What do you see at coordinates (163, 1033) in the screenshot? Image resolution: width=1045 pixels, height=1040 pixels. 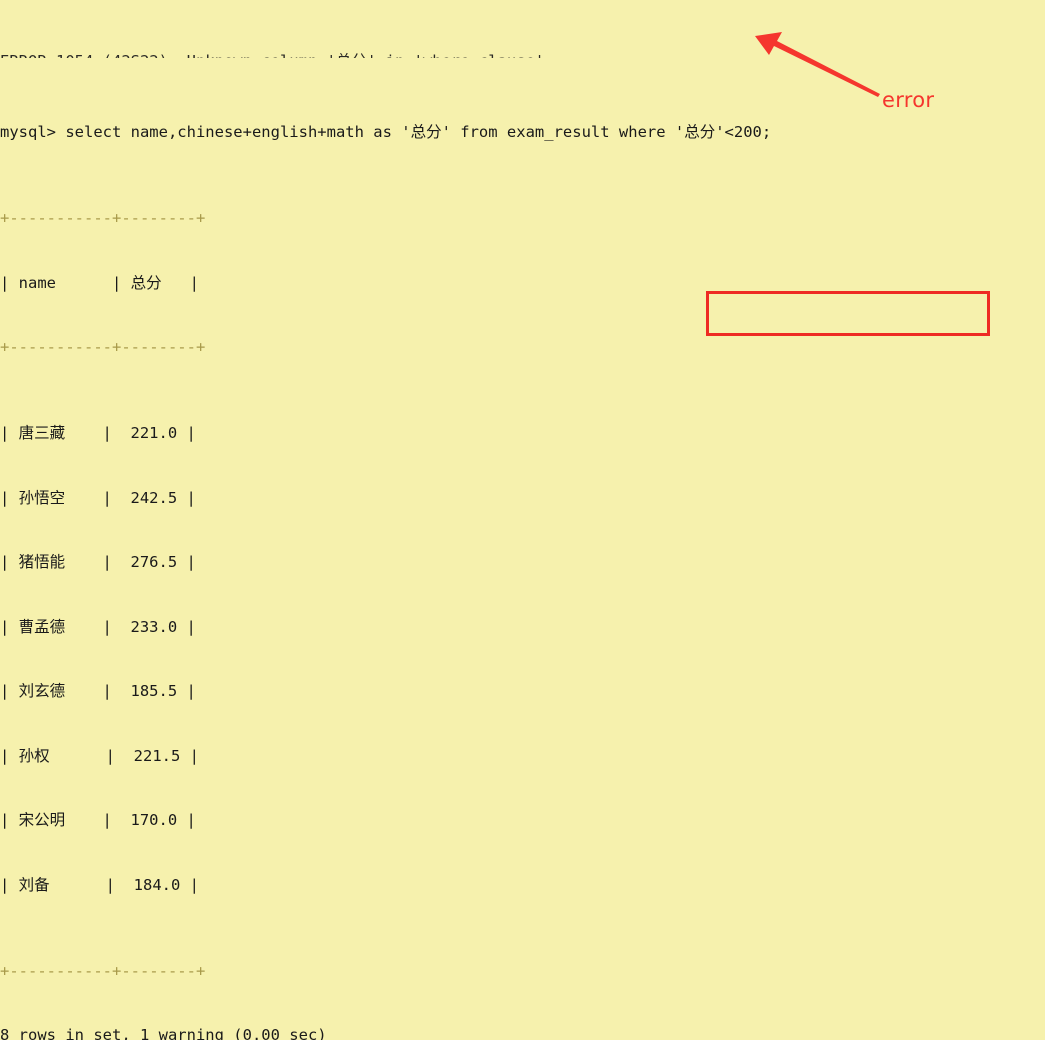 I see `table1-row-count: 8 rows in set, 1 warning (0.00 sec)` at bounding box center [163, 1033].